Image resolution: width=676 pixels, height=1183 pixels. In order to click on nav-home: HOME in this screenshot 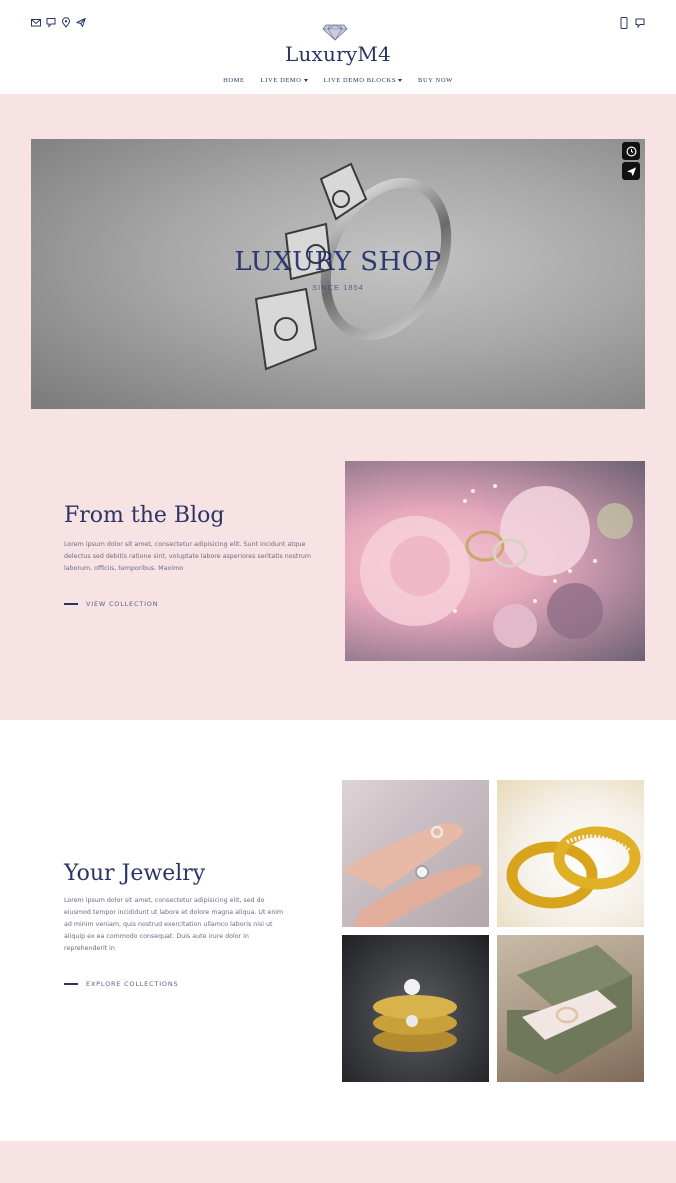, I will do `click(234, 80)`.